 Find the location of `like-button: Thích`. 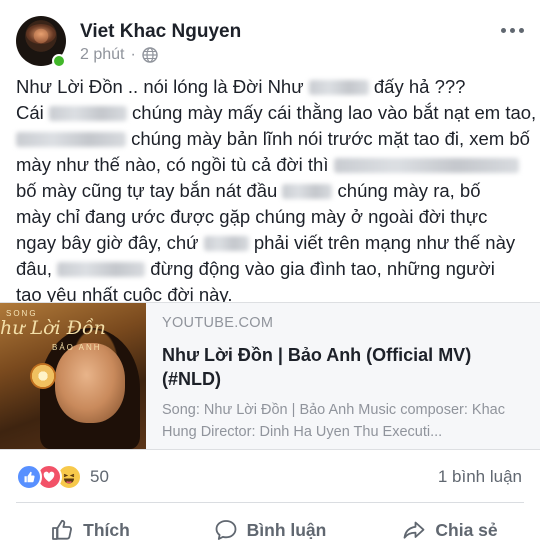

like-button: Thích is located at coordinates (90, 530).